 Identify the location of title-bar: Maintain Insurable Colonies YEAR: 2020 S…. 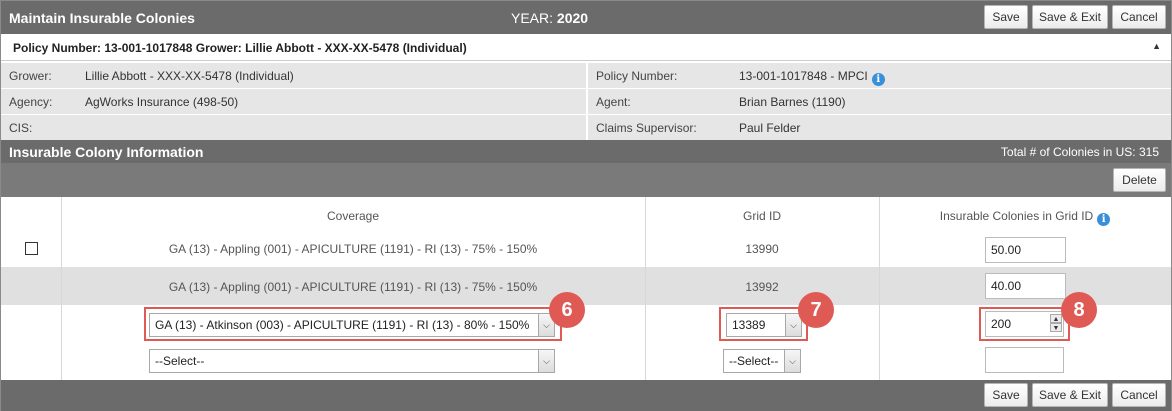
(586, 17).